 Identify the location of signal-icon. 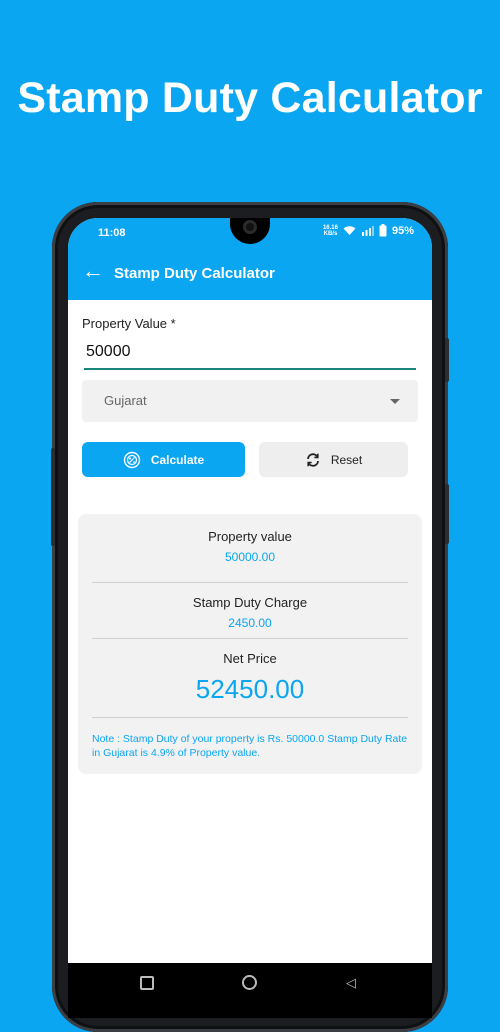
(367, 231).